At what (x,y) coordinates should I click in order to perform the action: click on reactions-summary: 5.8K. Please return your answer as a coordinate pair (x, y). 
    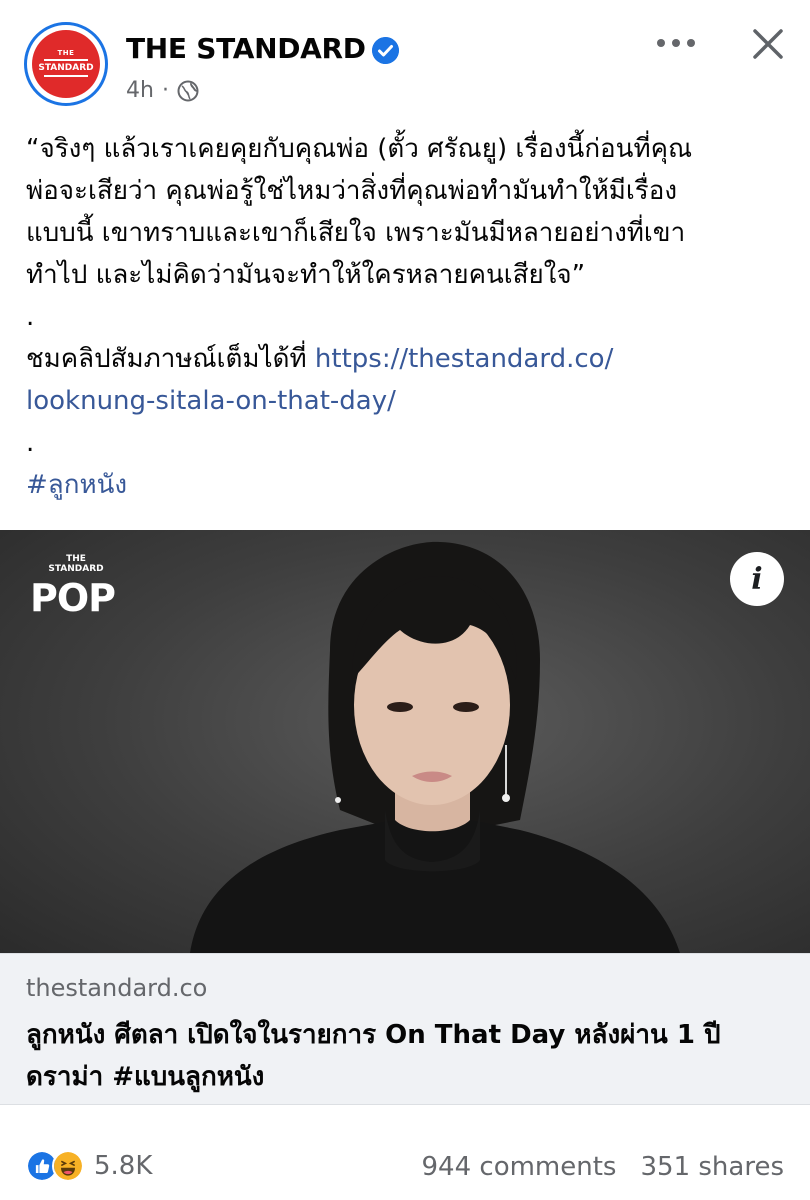
    Looking at the image, I should click on (89, 1166).